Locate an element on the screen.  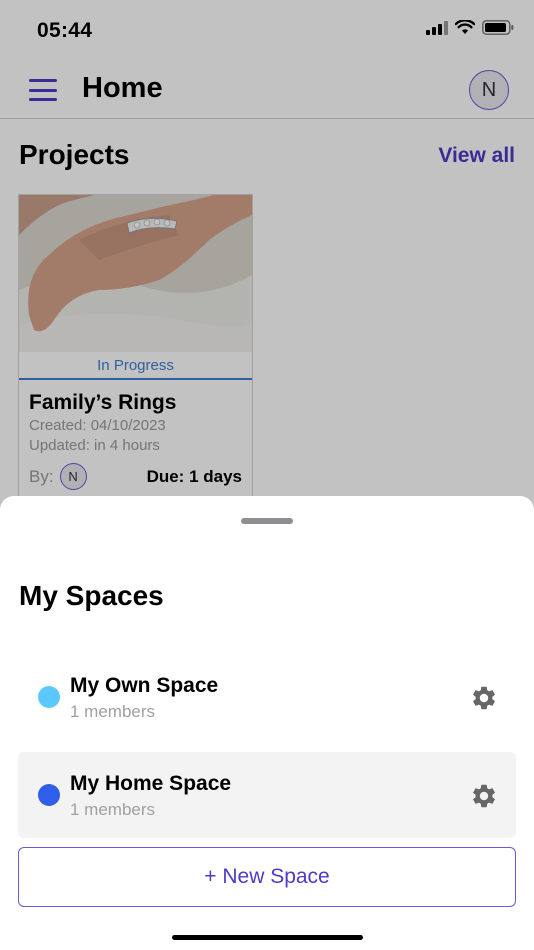
sheet-drag-handle is located at coordinates (267, 521).